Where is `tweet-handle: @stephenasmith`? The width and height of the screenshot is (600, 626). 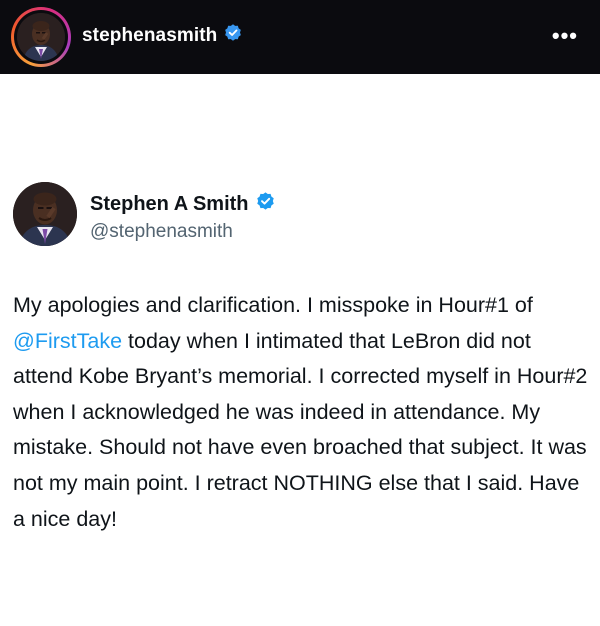 tweet-handle: @stephenasmith is located at coordinates (161, 232).